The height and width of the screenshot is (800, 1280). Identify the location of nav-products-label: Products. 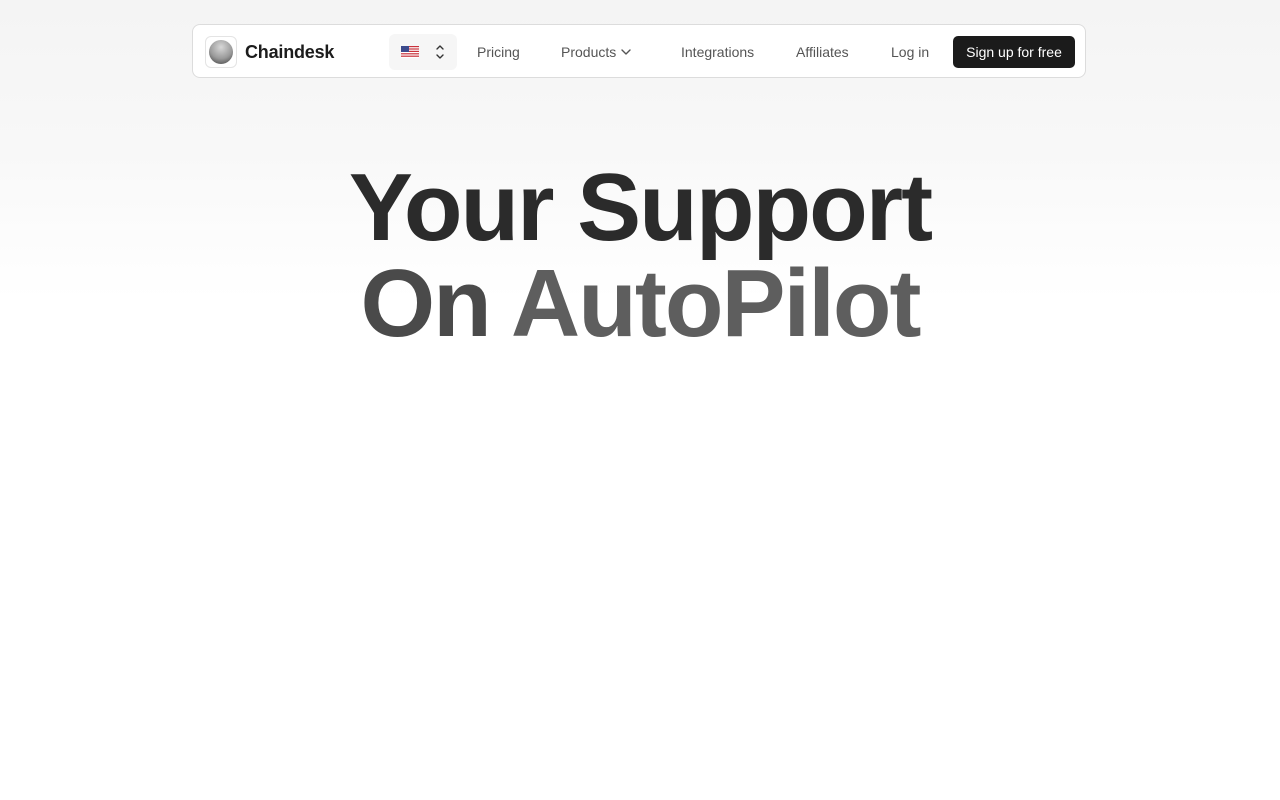
(589, 52).